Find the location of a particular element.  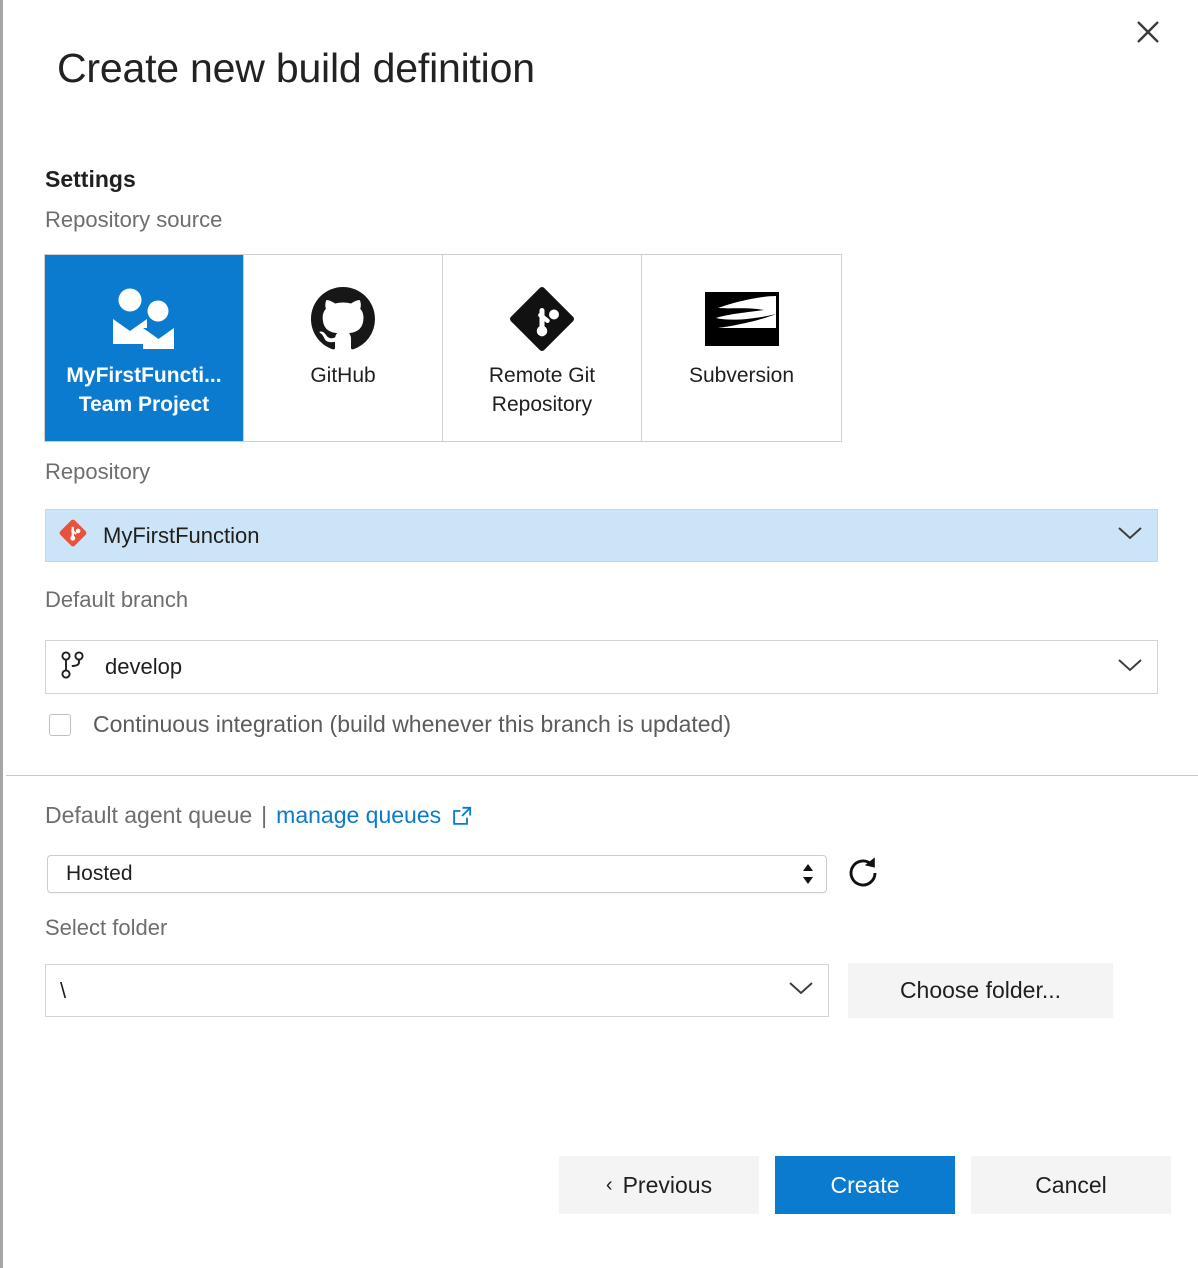

external-link-icon is located at coordinates (462, 816).